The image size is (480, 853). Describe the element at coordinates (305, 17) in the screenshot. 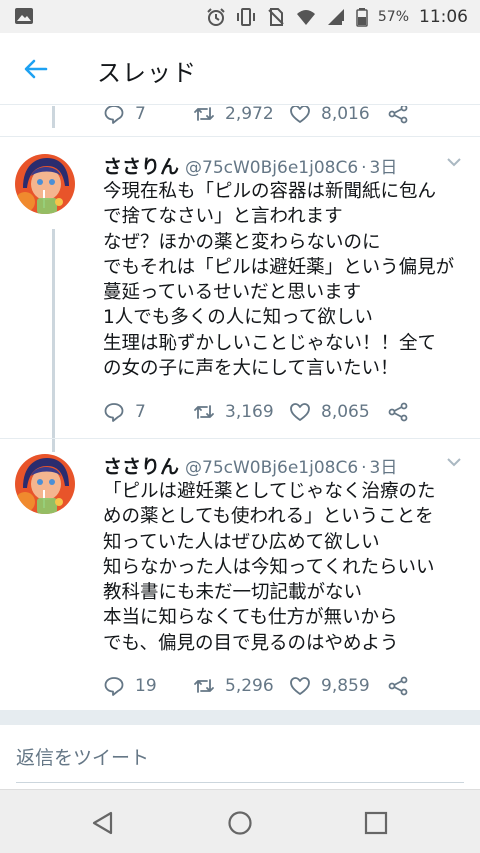

I see `wifi-icon` at that location.